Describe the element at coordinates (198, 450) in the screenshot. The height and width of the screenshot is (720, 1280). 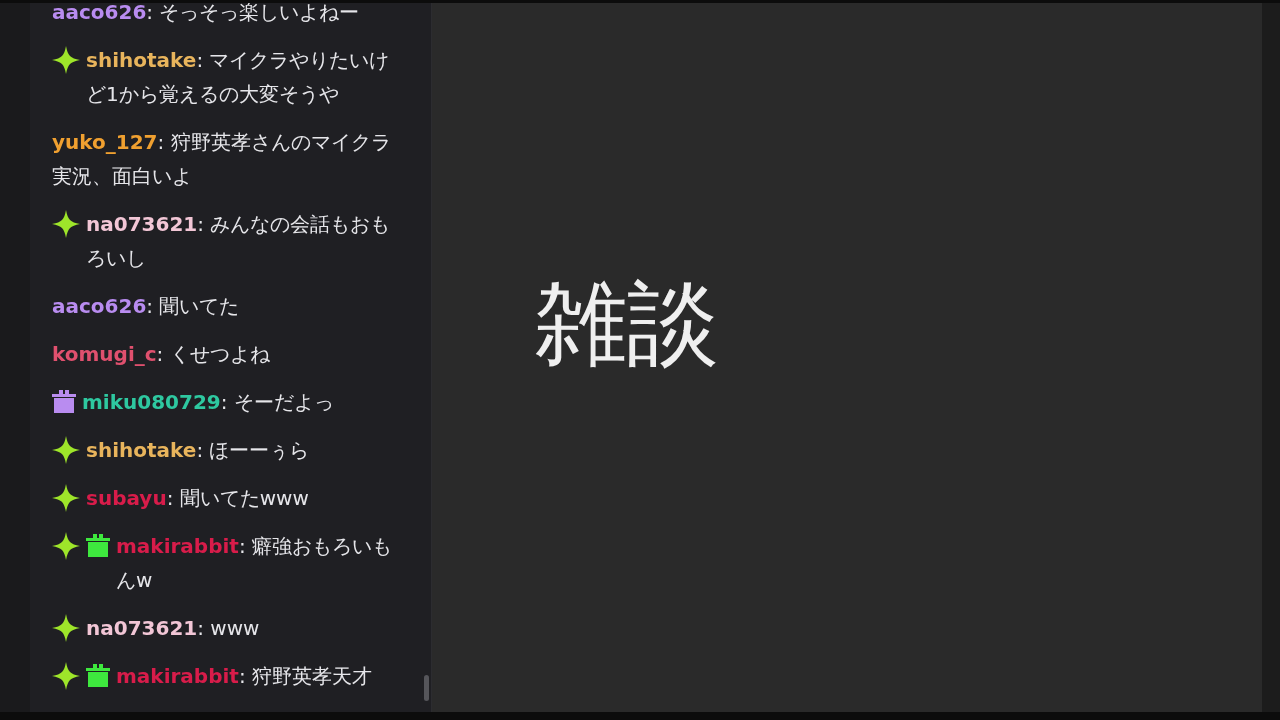
I see `chat-message: shihotake: ほーーぅら` at that location.